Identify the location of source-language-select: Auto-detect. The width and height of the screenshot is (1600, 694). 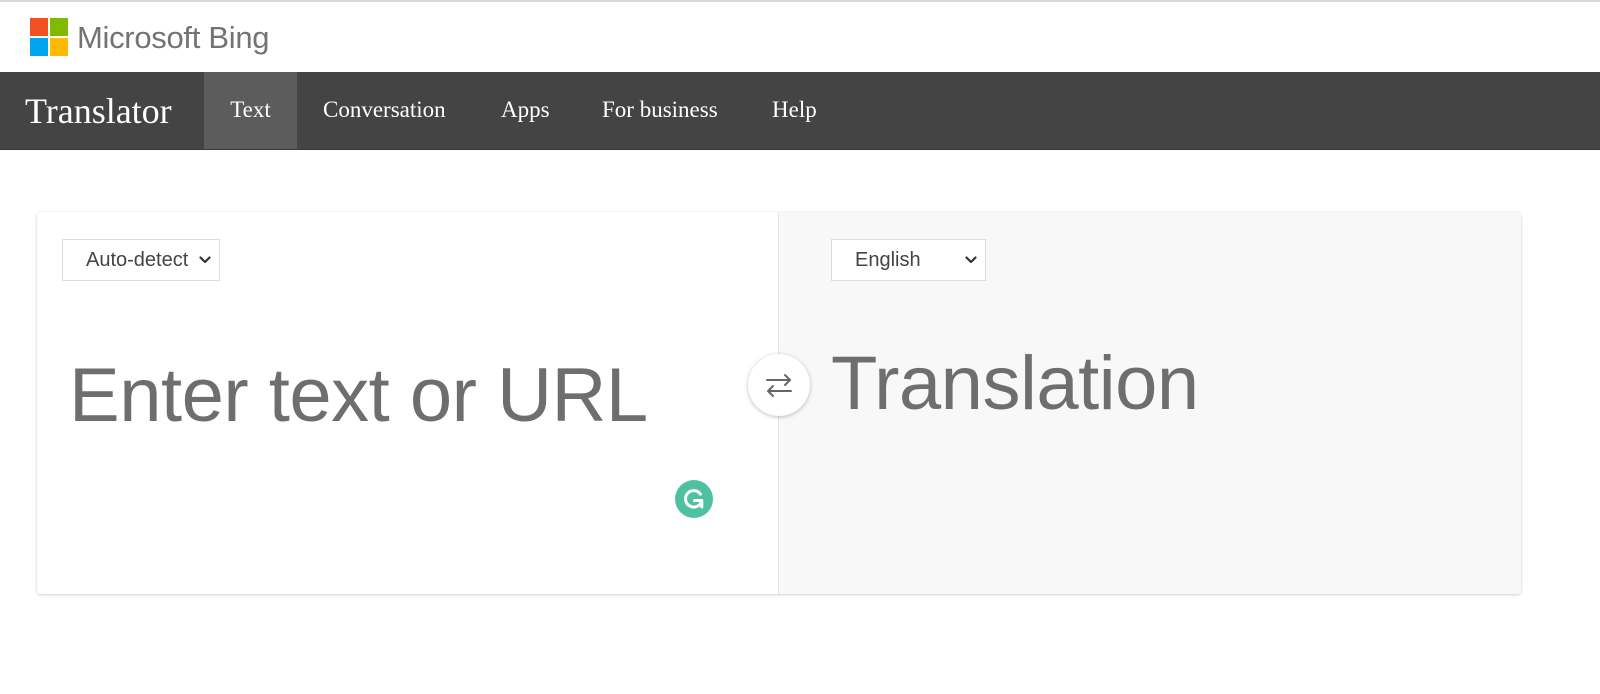
(141, 260).